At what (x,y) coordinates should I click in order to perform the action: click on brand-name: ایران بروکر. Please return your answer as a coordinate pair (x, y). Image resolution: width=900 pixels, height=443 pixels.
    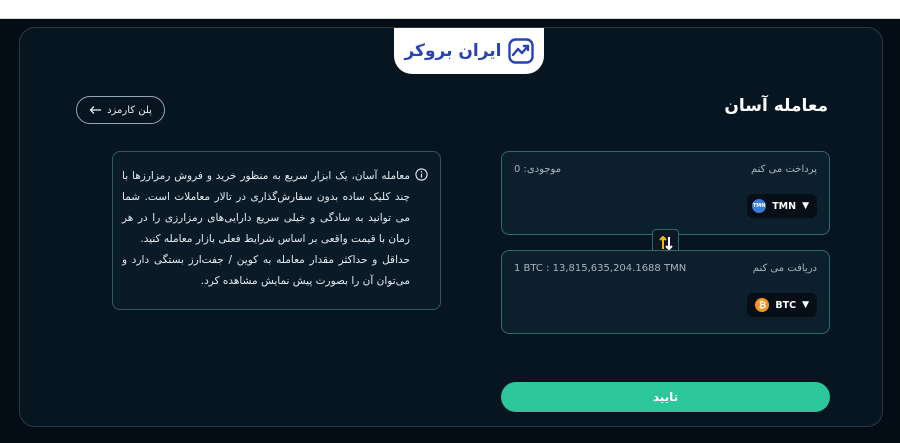
    Looking at the image, I should click on (453, 51).